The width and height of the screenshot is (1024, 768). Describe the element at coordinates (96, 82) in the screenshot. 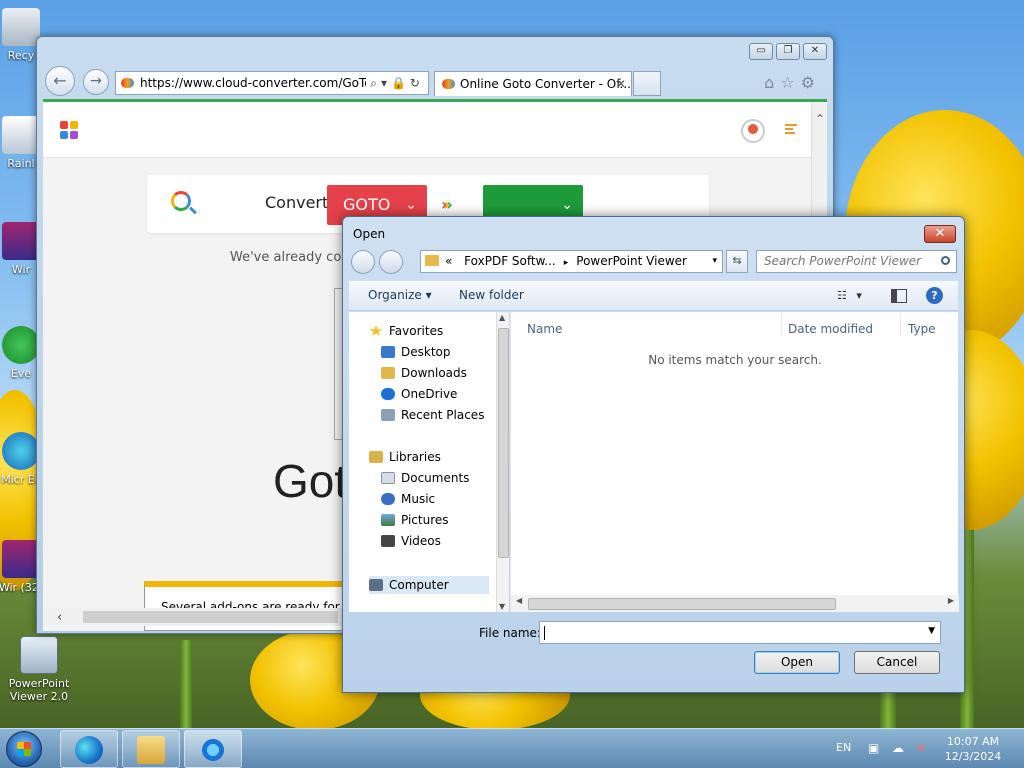

I see `forward-button: →` at that location.